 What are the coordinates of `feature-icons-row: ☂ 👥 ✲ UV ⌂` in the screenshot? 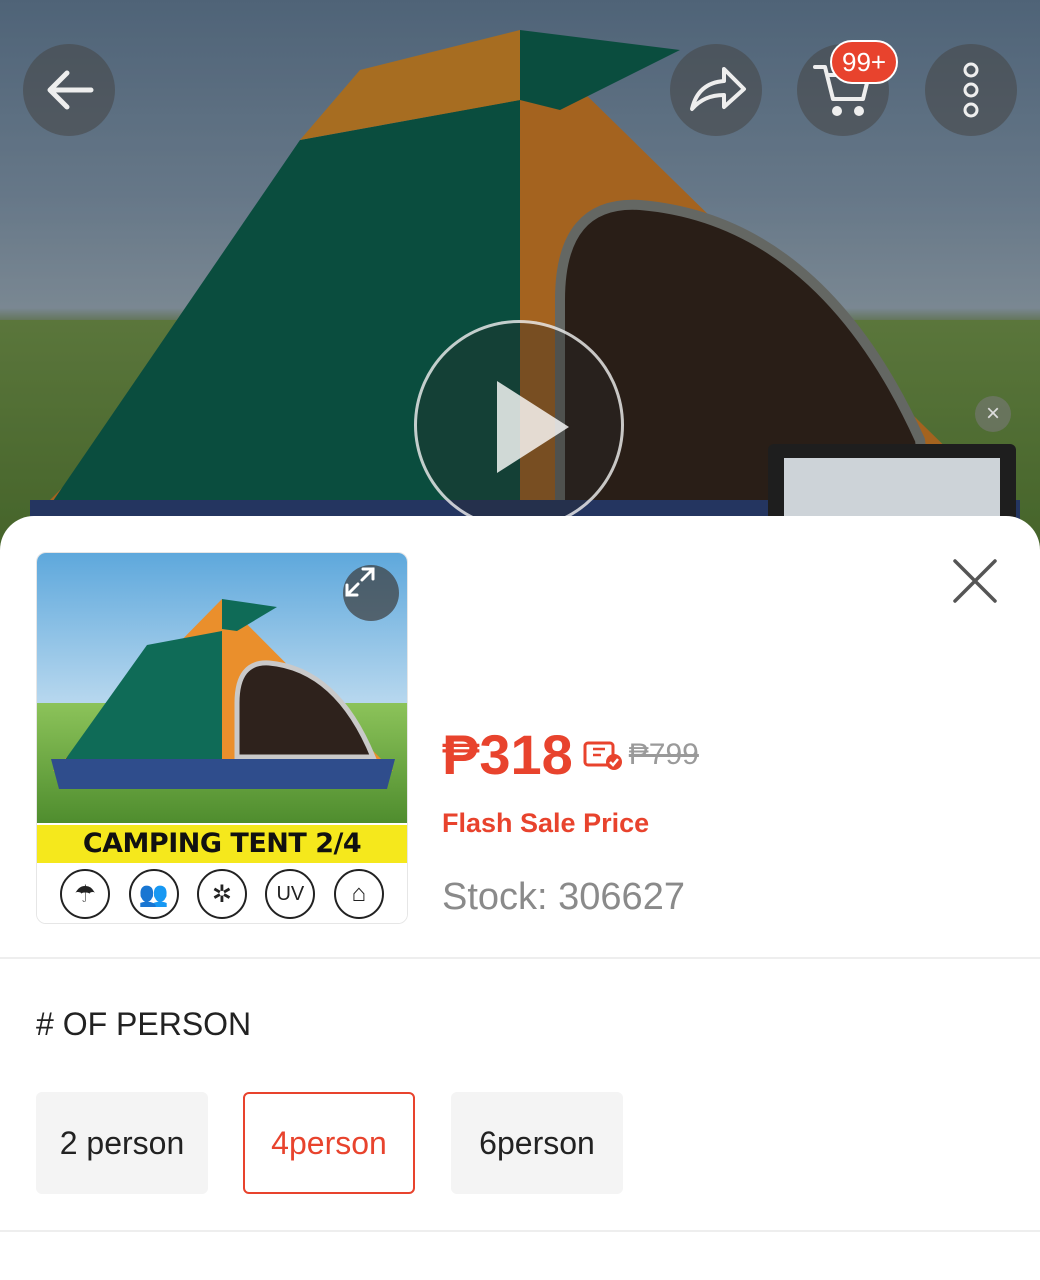 It's located at (222, 894).